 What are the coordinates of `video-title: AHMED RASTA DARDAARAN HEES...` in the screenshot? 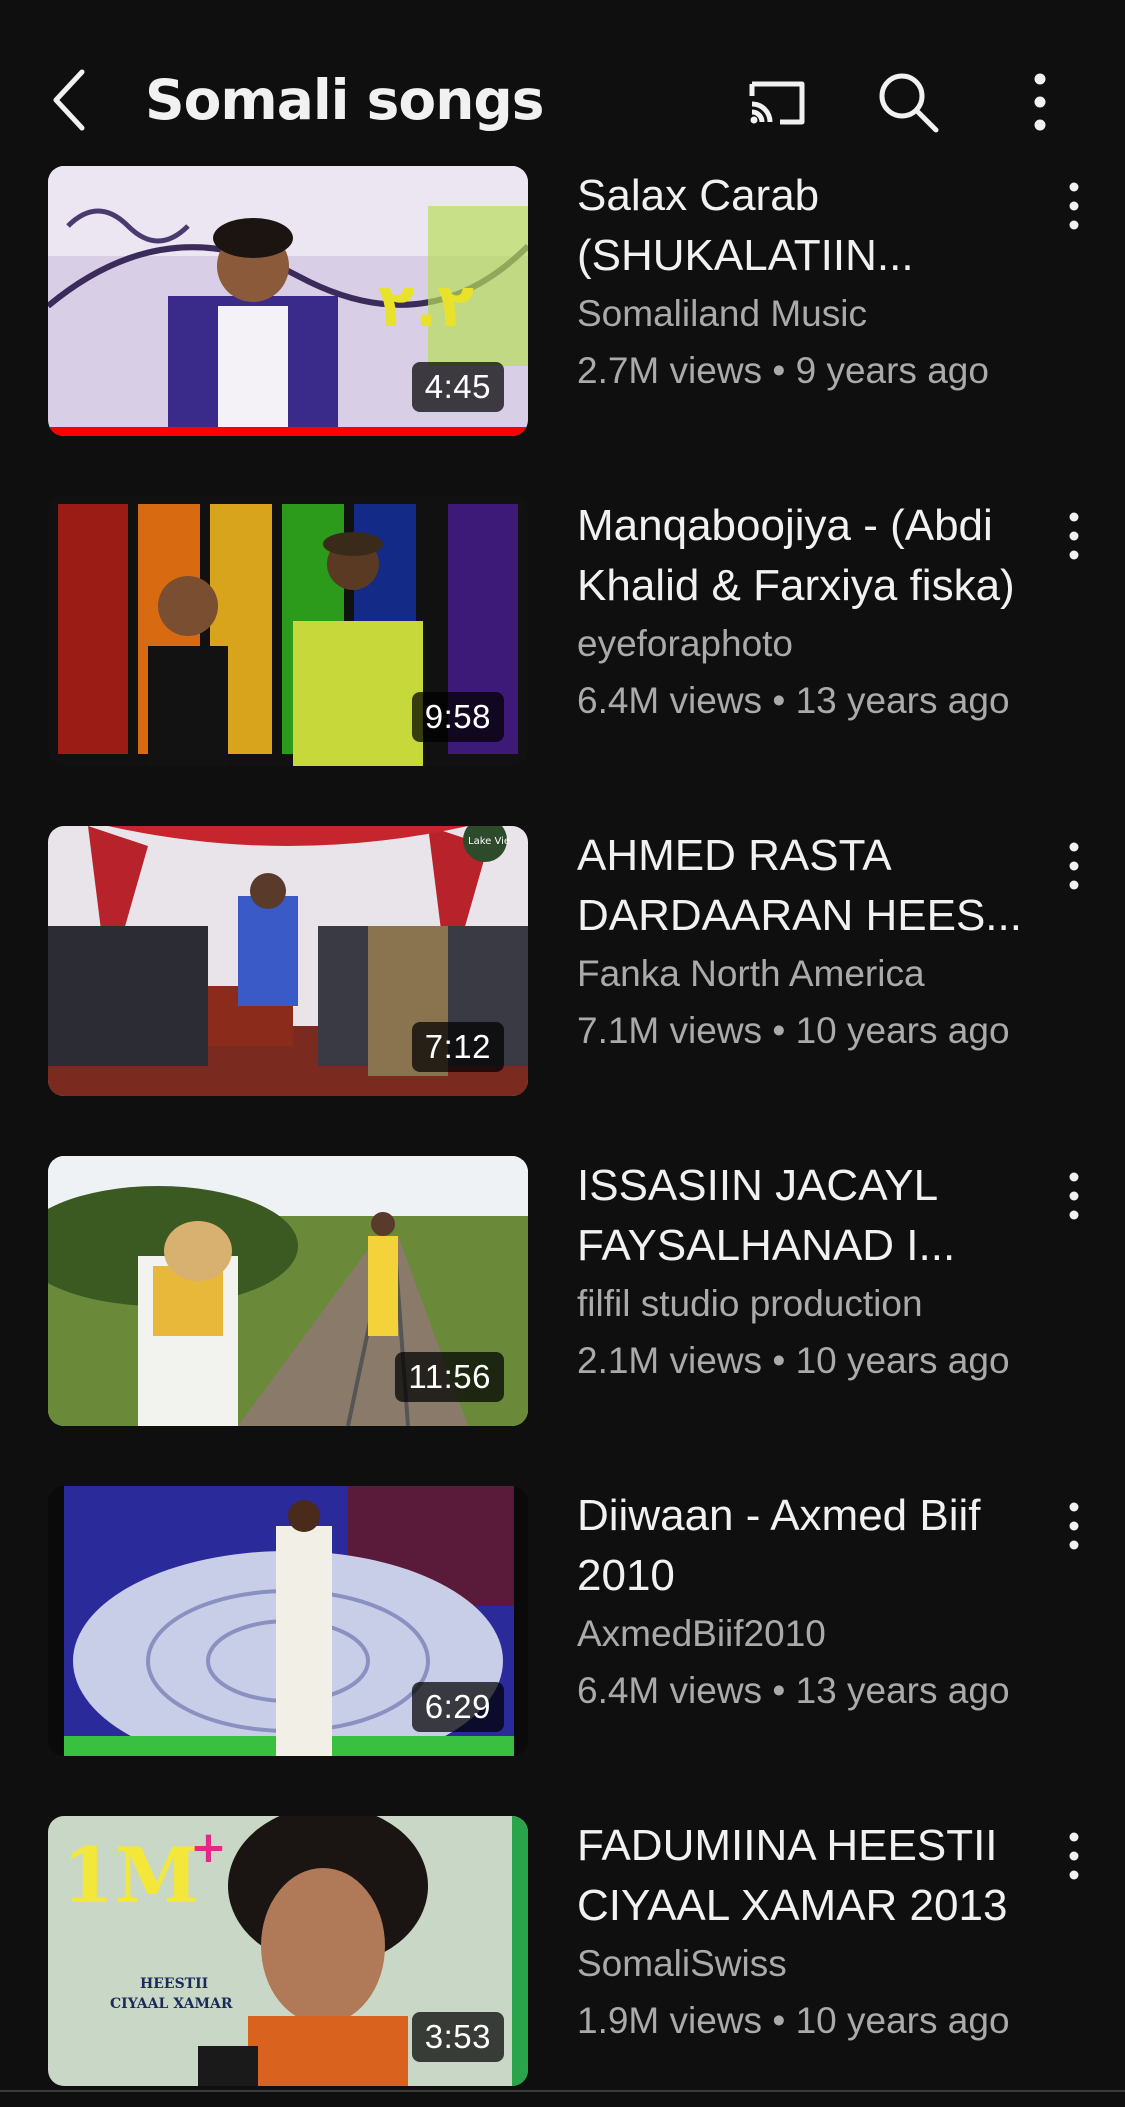 It's located at (812, 886).